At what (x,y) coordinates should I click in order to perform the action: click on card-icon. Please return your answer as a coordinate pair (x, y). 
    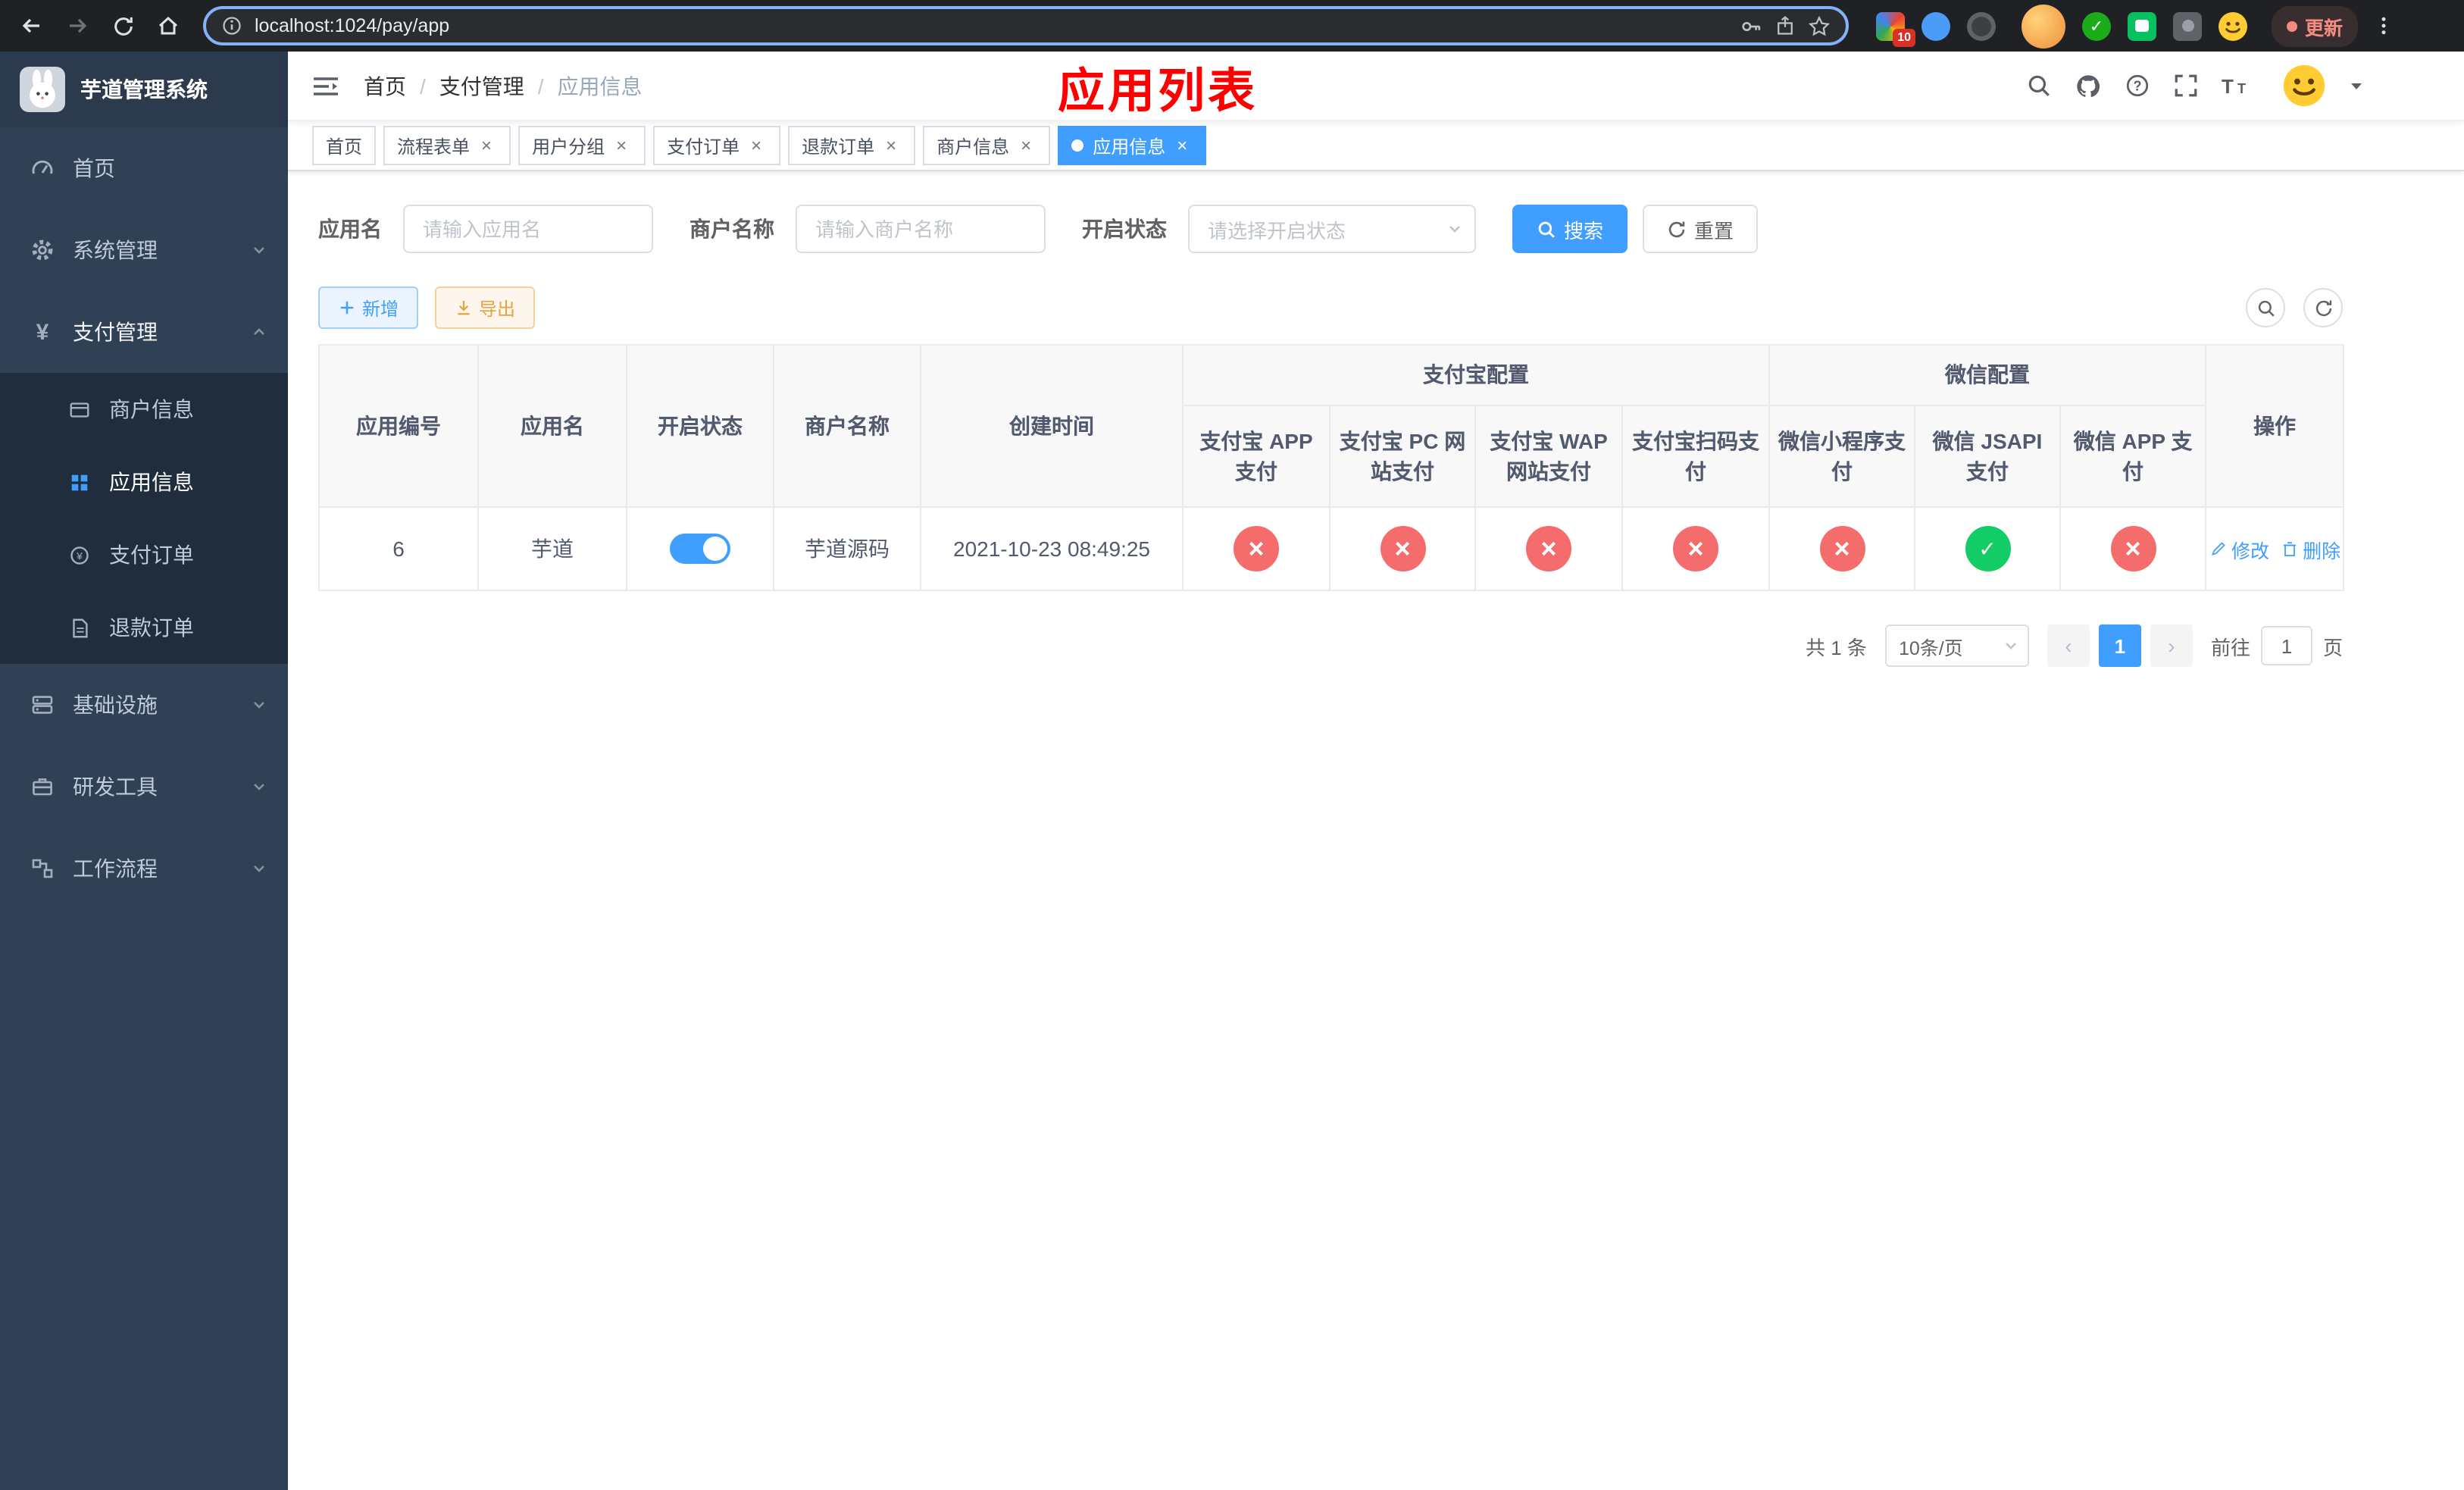
    Looking at the image, I should click on (79, 409).